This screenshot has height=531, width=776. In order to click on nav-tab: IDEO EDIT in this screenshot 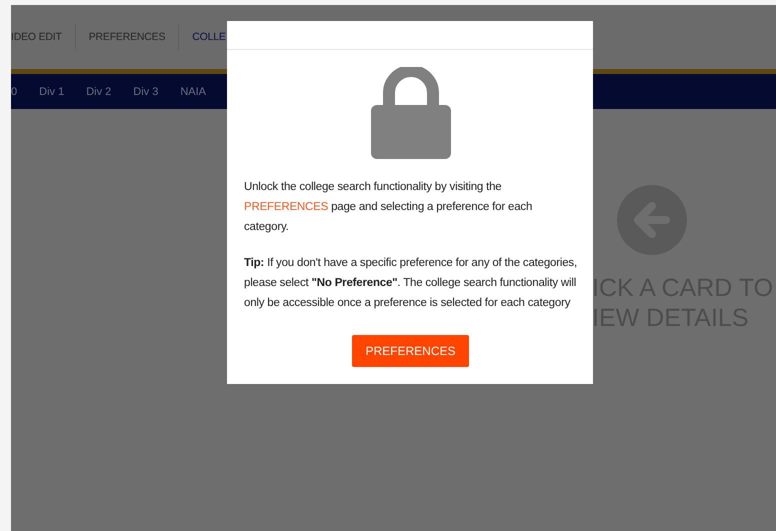, I will do `click(43, 37)`.